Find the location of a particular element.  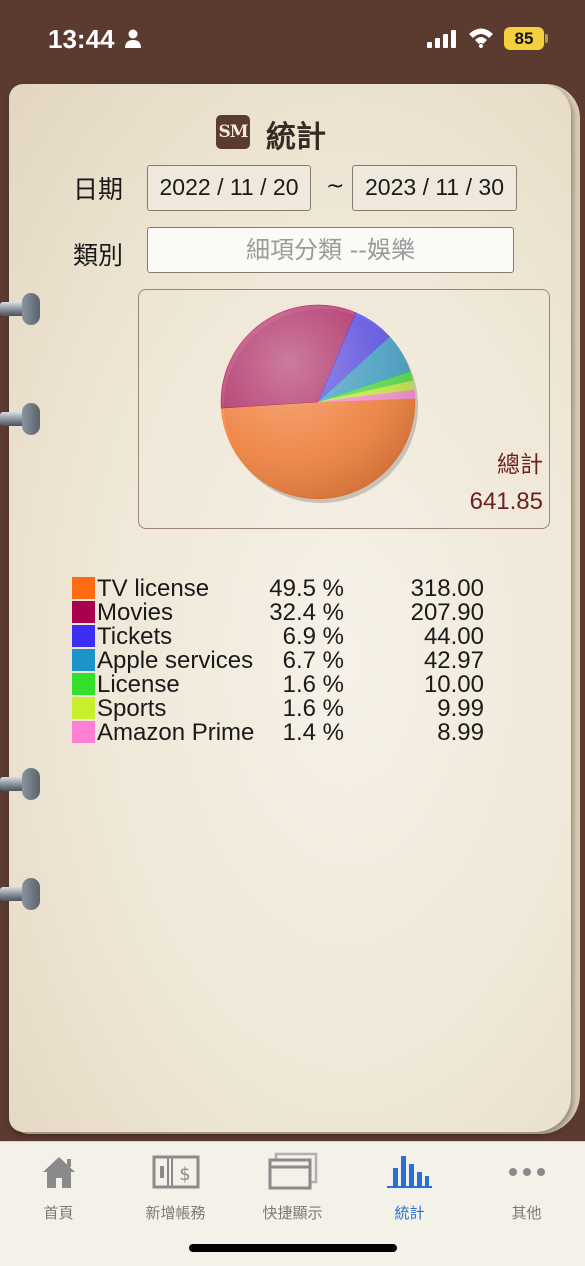

legend-row: Apple services 6.7 % 42.97 is located at coordinates (282, 660).